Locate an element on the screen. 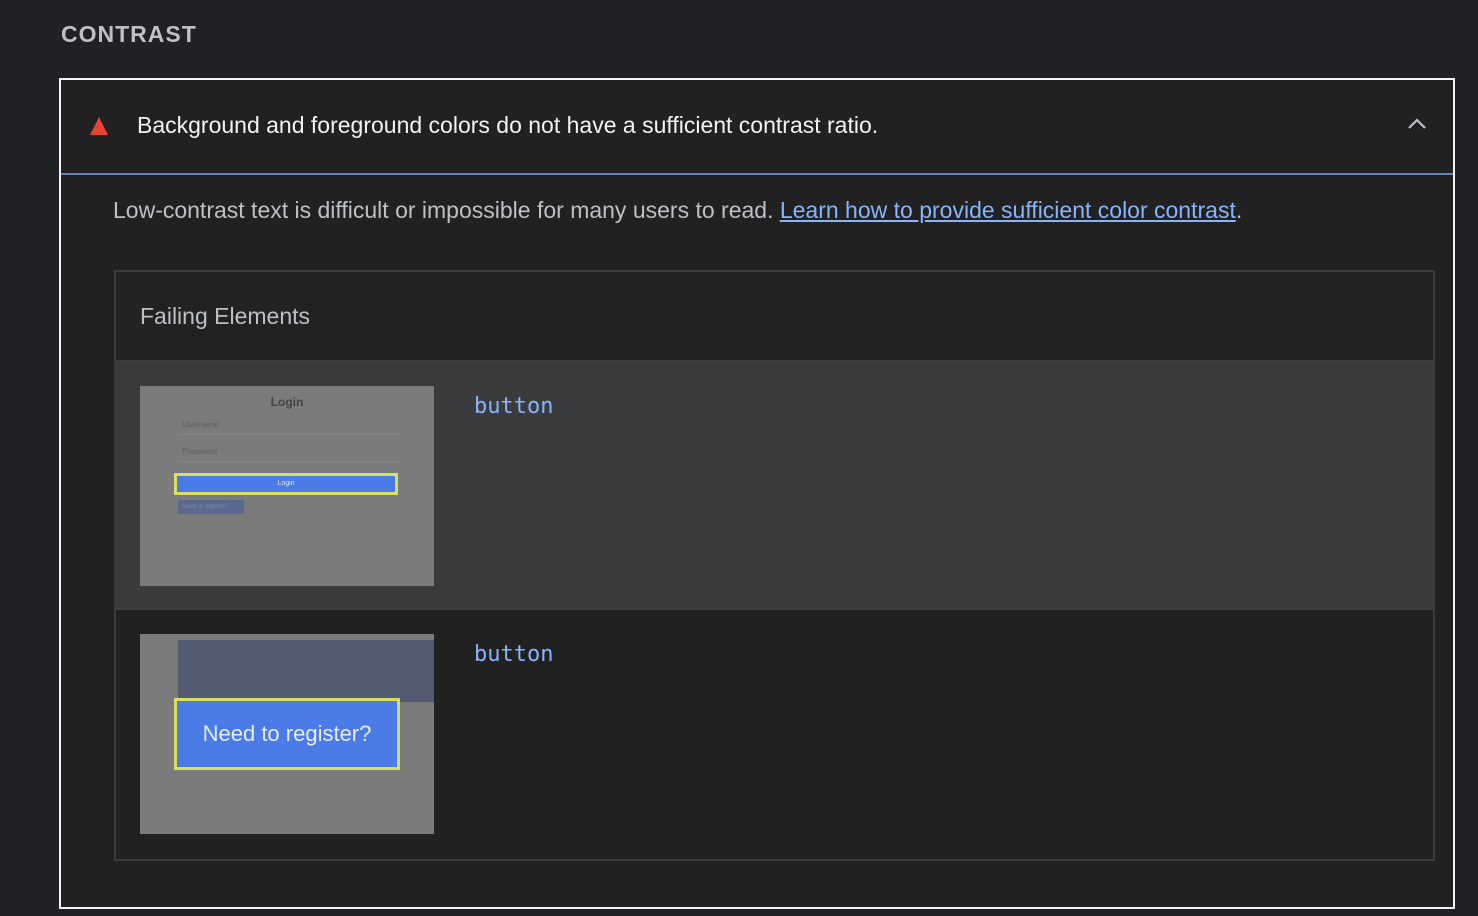  element-screenshot: Need to register? is located at coordinates (287, 734).